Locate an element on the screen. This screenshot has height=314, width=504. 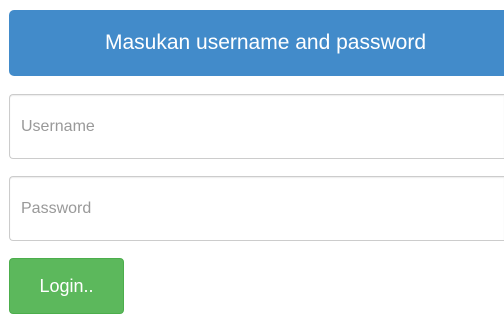
login-button: Login.. is located at coordinates (66, 286).